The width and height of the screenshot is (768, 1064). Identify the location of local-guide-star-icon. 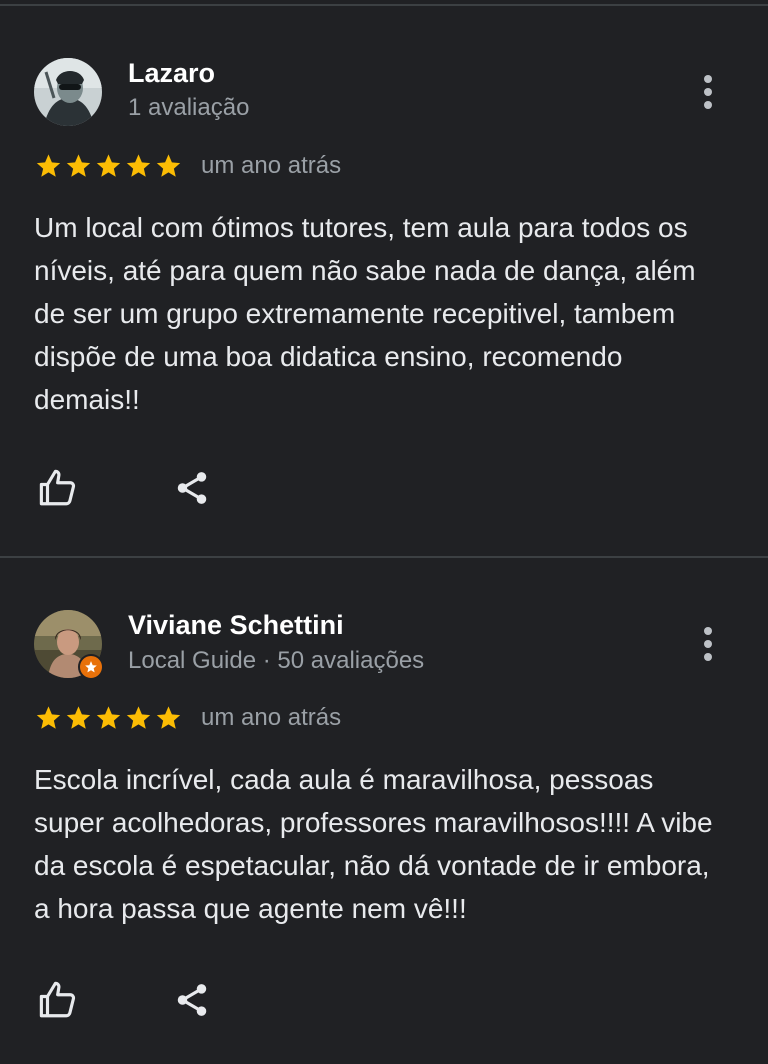
(91, 667).